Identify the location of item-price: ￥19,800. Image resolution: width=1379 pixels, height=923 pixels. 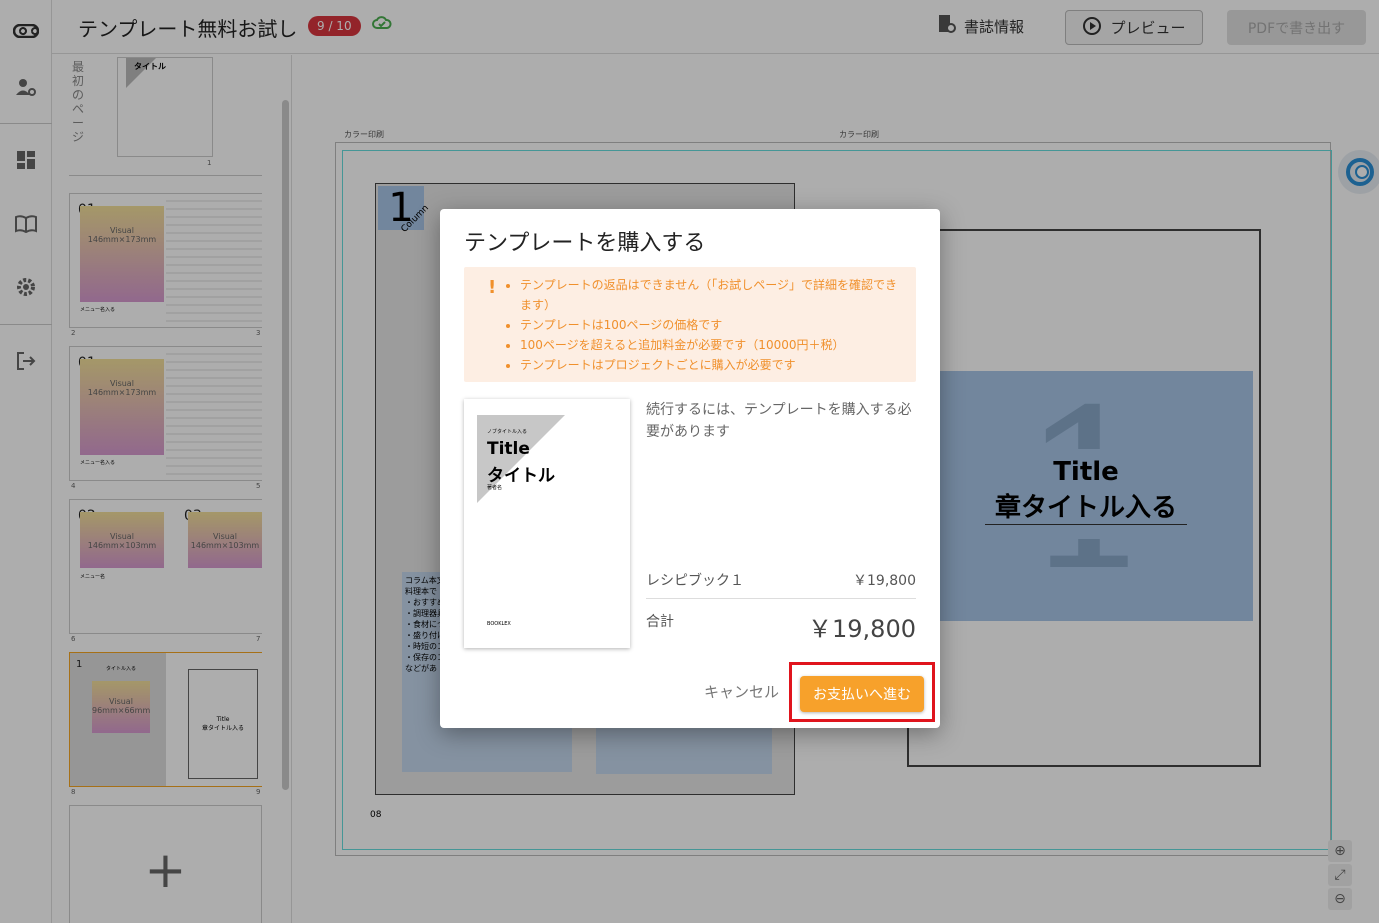
(884, 581).